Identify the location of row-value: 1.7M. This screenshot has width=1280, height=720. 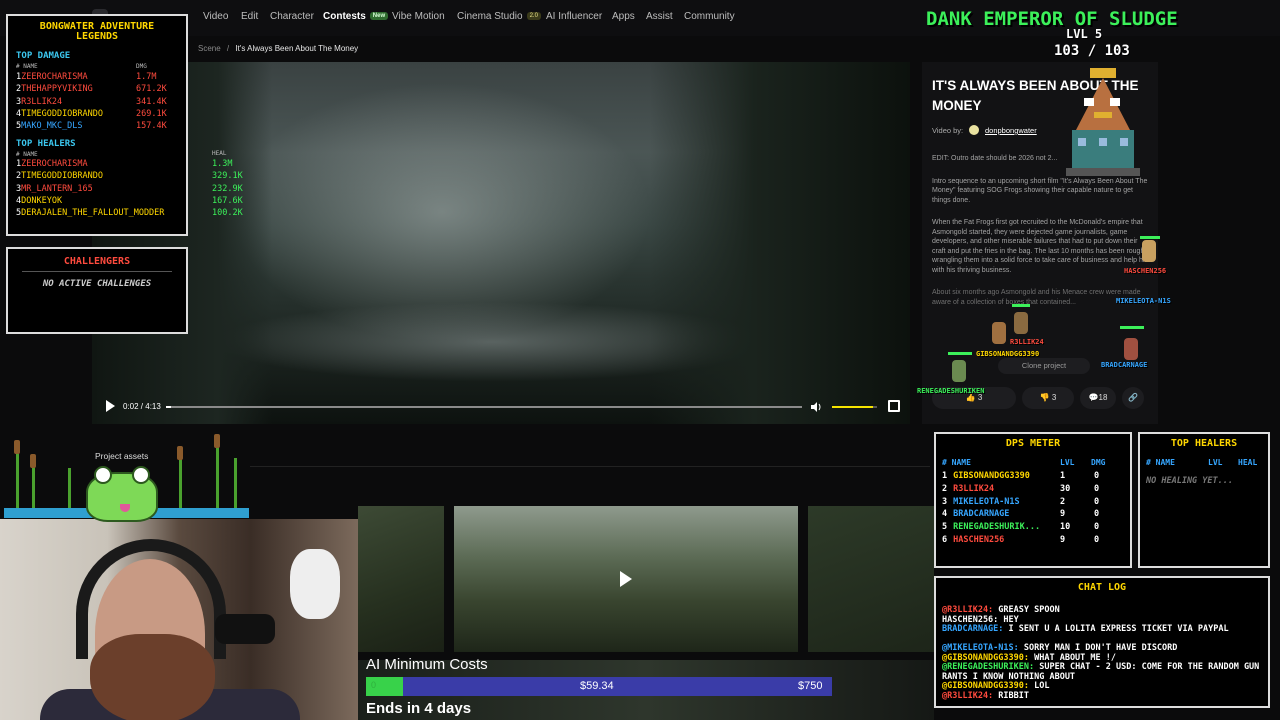
(146, 77).